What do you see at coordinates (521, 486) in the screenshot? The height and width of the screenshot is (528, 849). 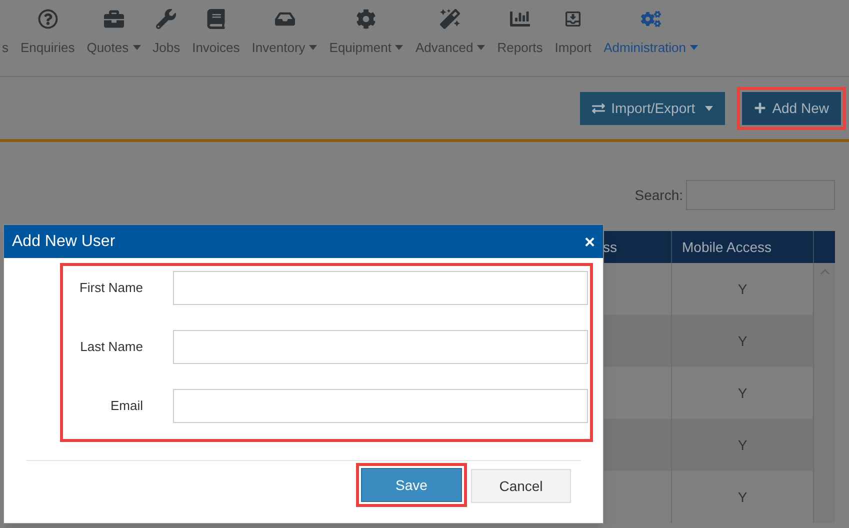 I see `cancel-button: Cancel` at bounding box center [521, 486].